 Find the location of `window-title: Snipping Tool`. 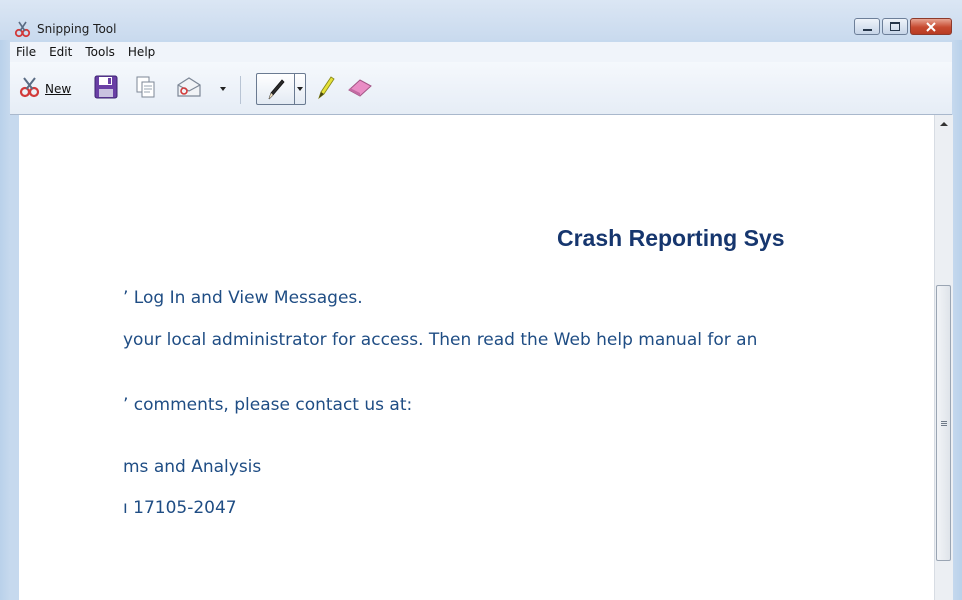

window-title: Snipping Tool is located at coordinates (77, 29).